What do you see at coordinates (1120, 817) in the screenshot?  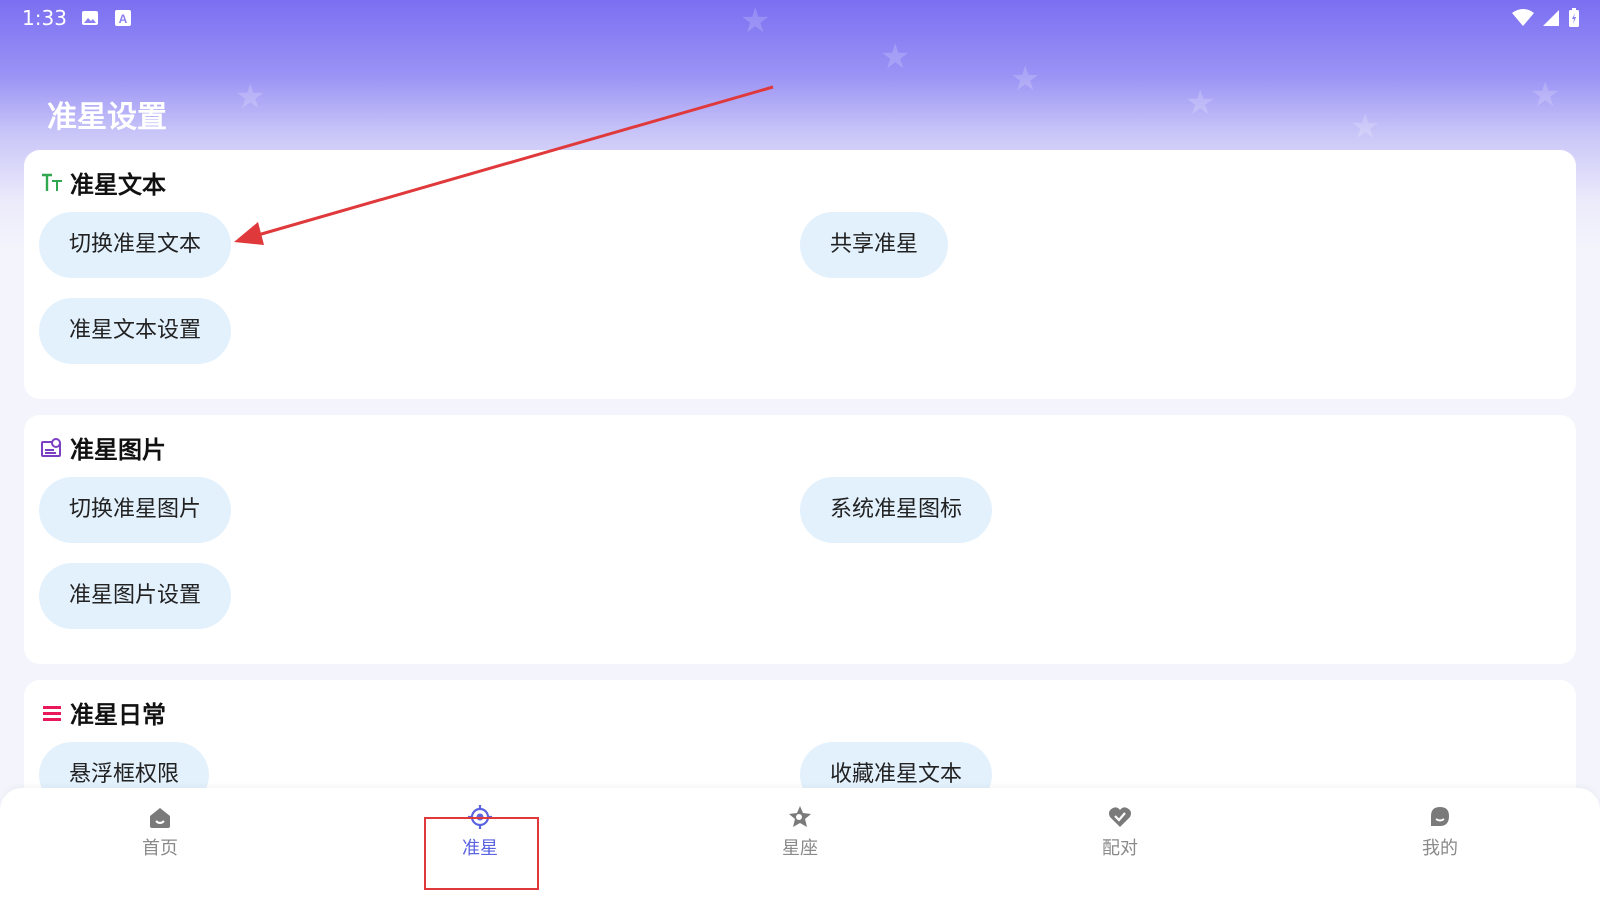 I see `heart-pair-icon` at bounding box center [1120, 817].